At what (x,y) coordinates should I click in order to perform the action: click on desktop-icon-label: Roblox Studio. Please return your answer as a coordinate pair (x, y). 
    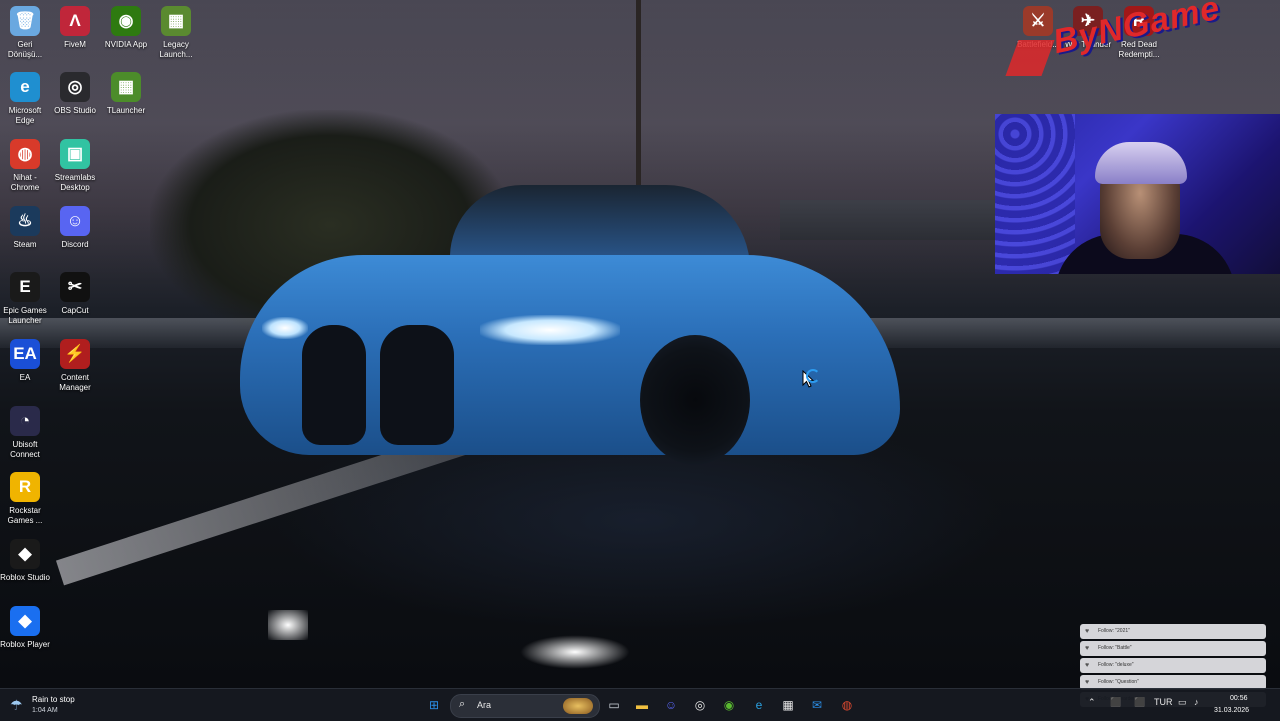
    Looking at the image, I should click on (25, 577).